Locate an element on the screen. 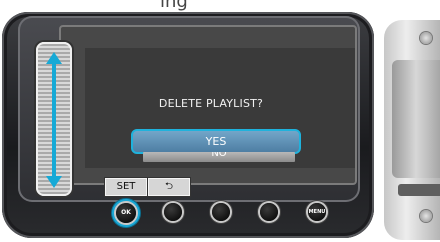 This screenshot has width=440, height=242. down-arrow-icon is located at coordinates (54, 182).